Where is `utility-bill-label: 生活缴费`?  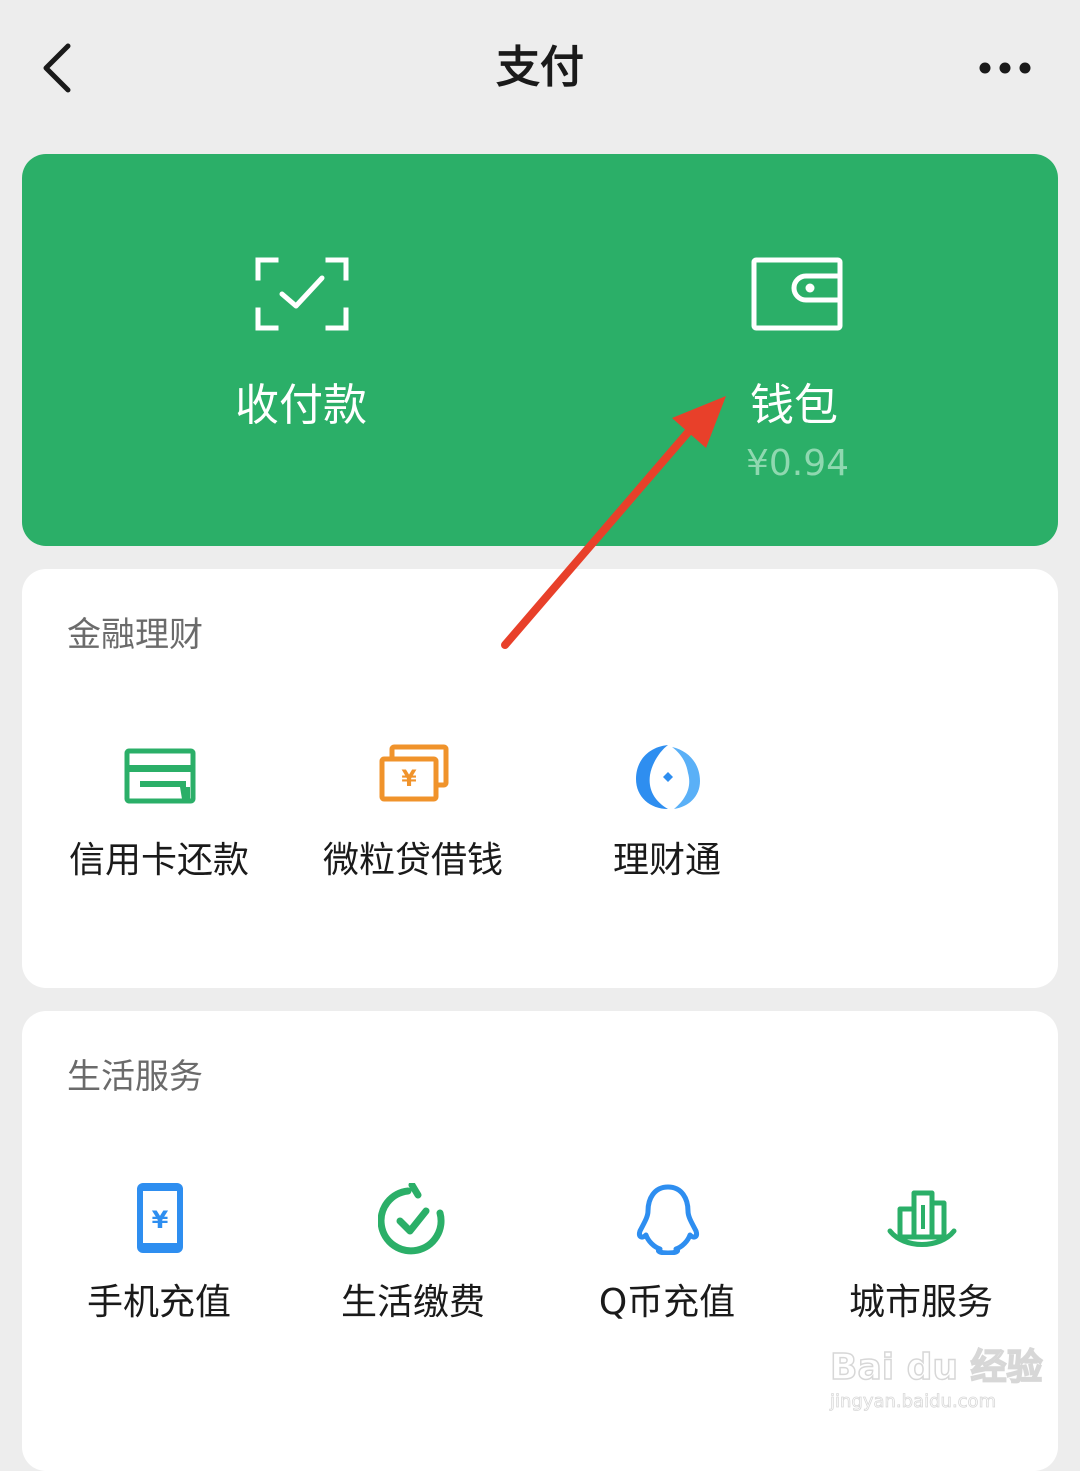
utility-bill-label: 生活缴费 is located at coordinates (412, 1302).